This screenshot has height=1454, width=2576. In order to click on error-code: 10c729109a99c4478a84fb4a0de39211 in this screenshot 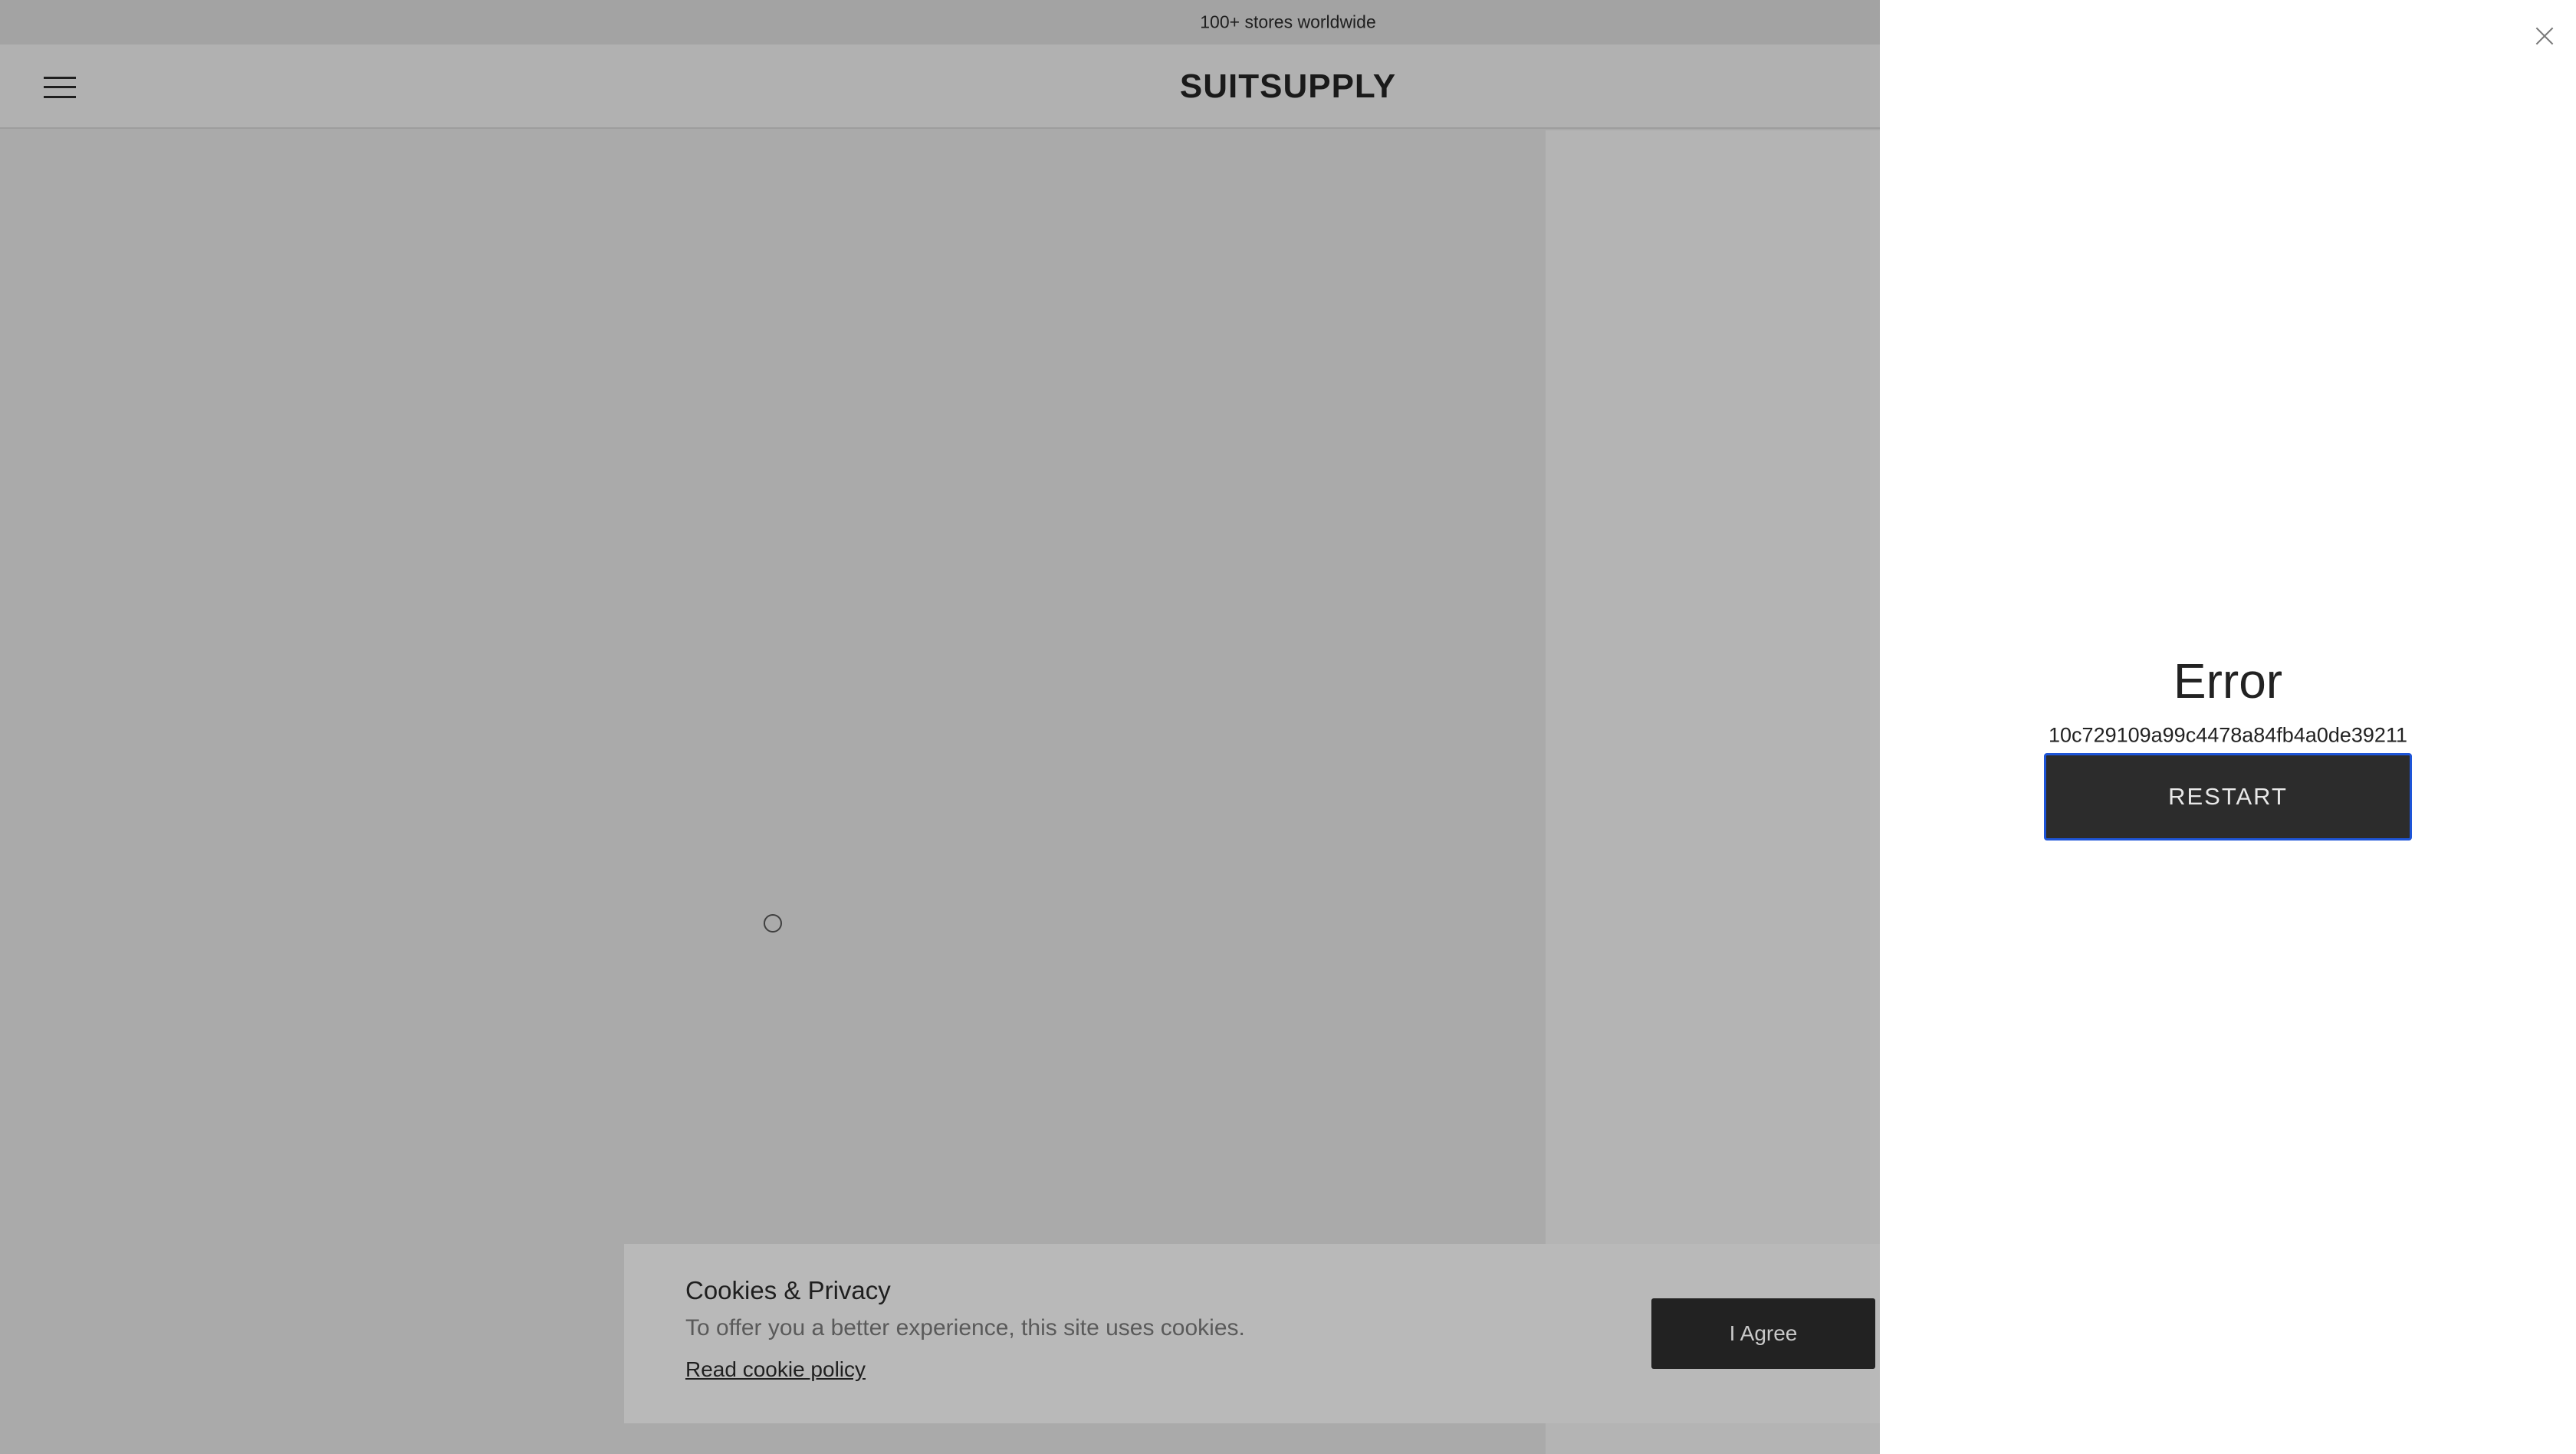, I will do `click(2228, 735)`.